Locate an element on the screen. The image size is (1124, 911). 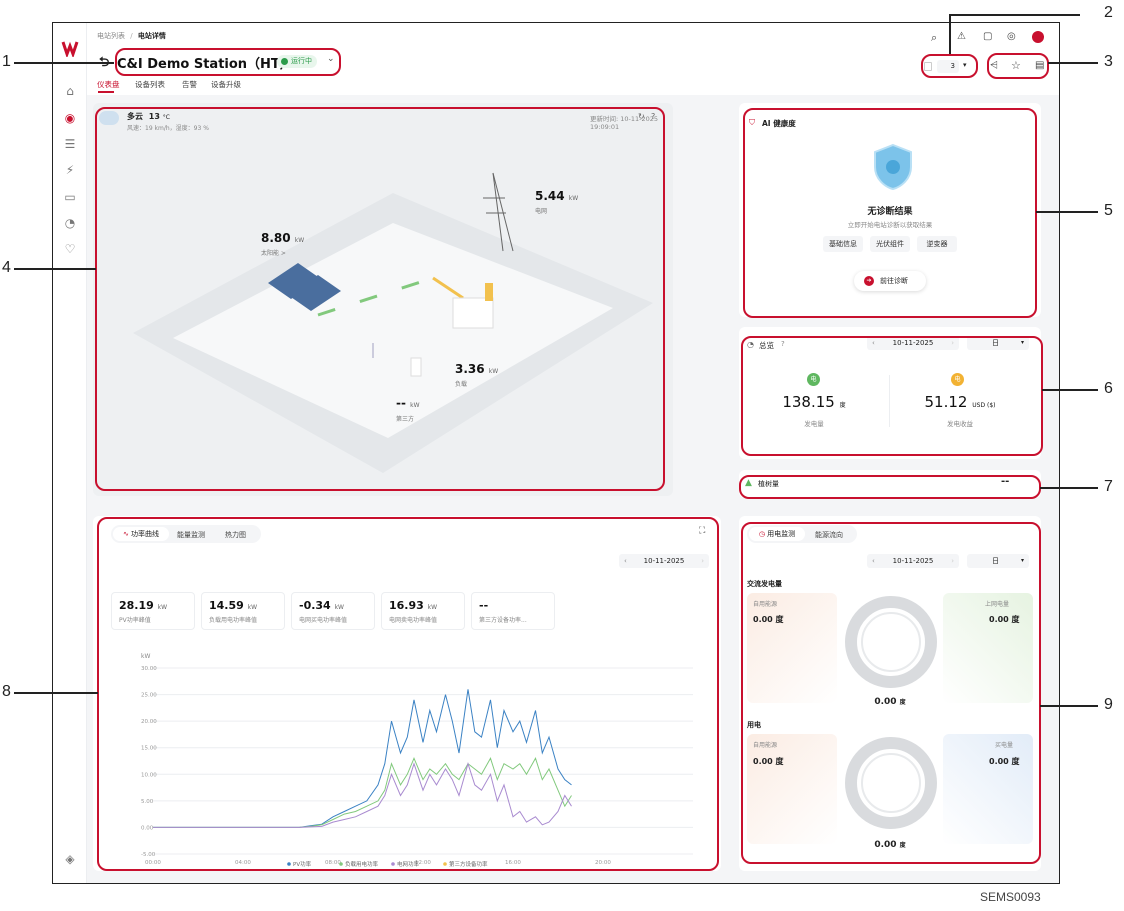
breadcrumb: 电站列表 / 电站详情 is located at coordinates (131, 36).